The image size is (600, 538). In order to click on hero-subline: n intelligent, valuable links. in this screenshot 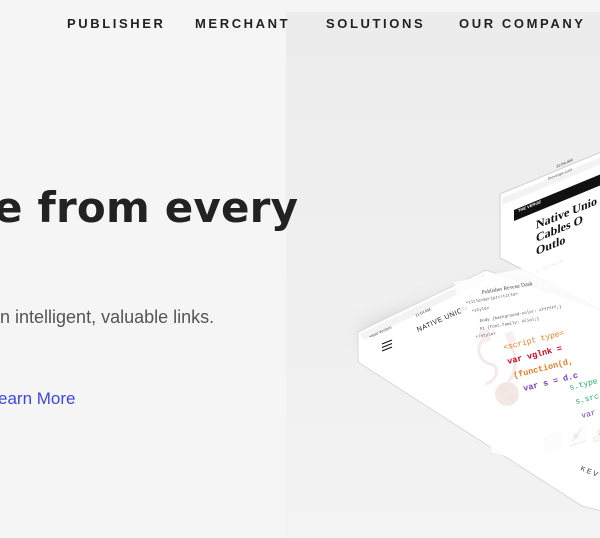, I will do `click(107, 317)`.